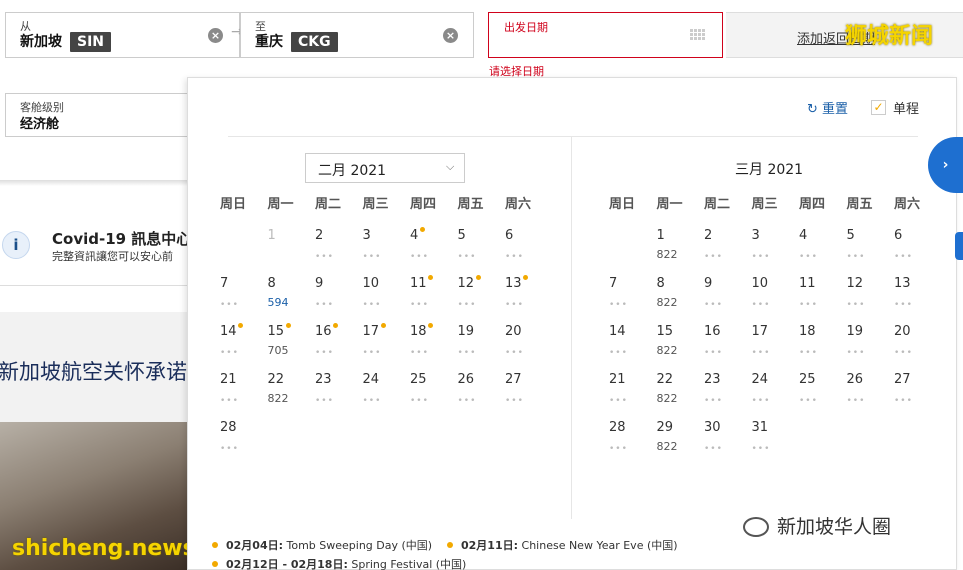 Image resolution: width=963 pixels, height=570 pixels. What do you see at coordinates (665, 331) in the screenshot?
I see `day-number: 15` at bounding box center [665, 331].